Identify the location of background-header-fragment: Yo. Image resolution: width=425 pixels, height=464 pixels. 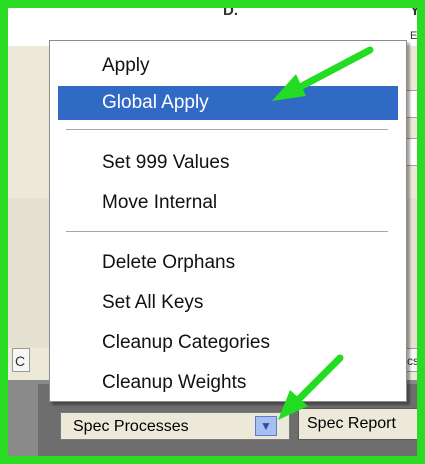
(414, 10).